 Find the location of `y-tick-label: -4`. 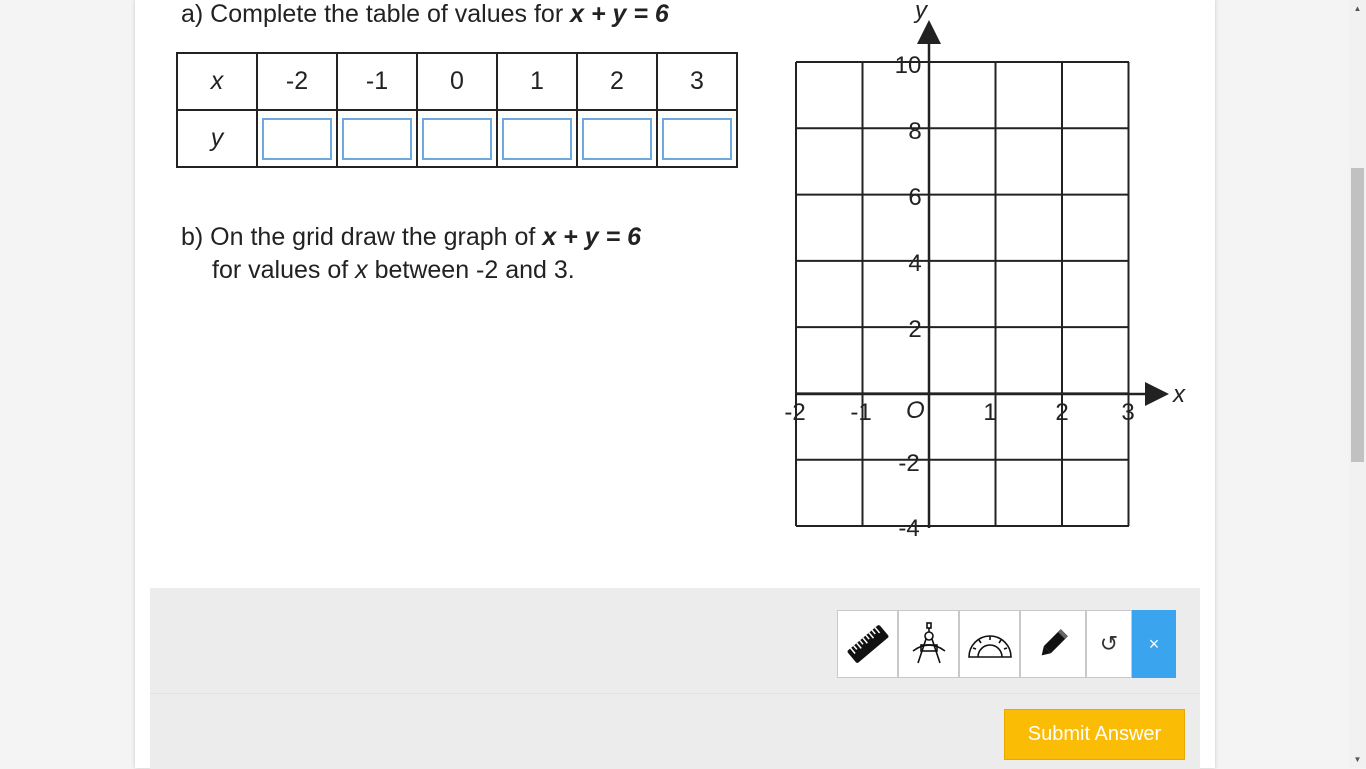

y-tick-label: -4 is located at coordinates (908, 528).